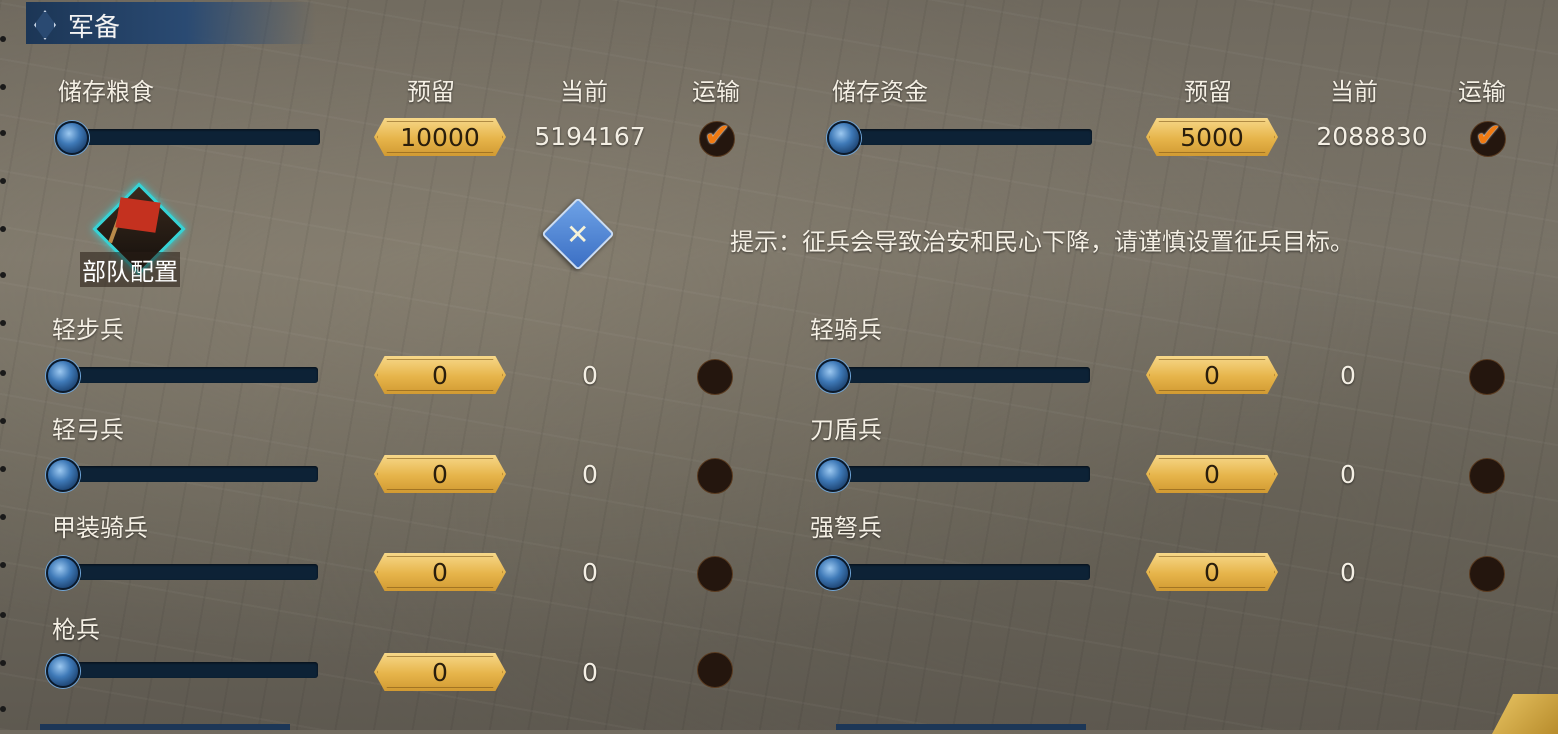 The width and height of the screenshot is (1558, 734). Describe the element at coordinates (100, 528) in the screenshot. I see `armored-cavalry-label: 甲装骑兵` at that location.